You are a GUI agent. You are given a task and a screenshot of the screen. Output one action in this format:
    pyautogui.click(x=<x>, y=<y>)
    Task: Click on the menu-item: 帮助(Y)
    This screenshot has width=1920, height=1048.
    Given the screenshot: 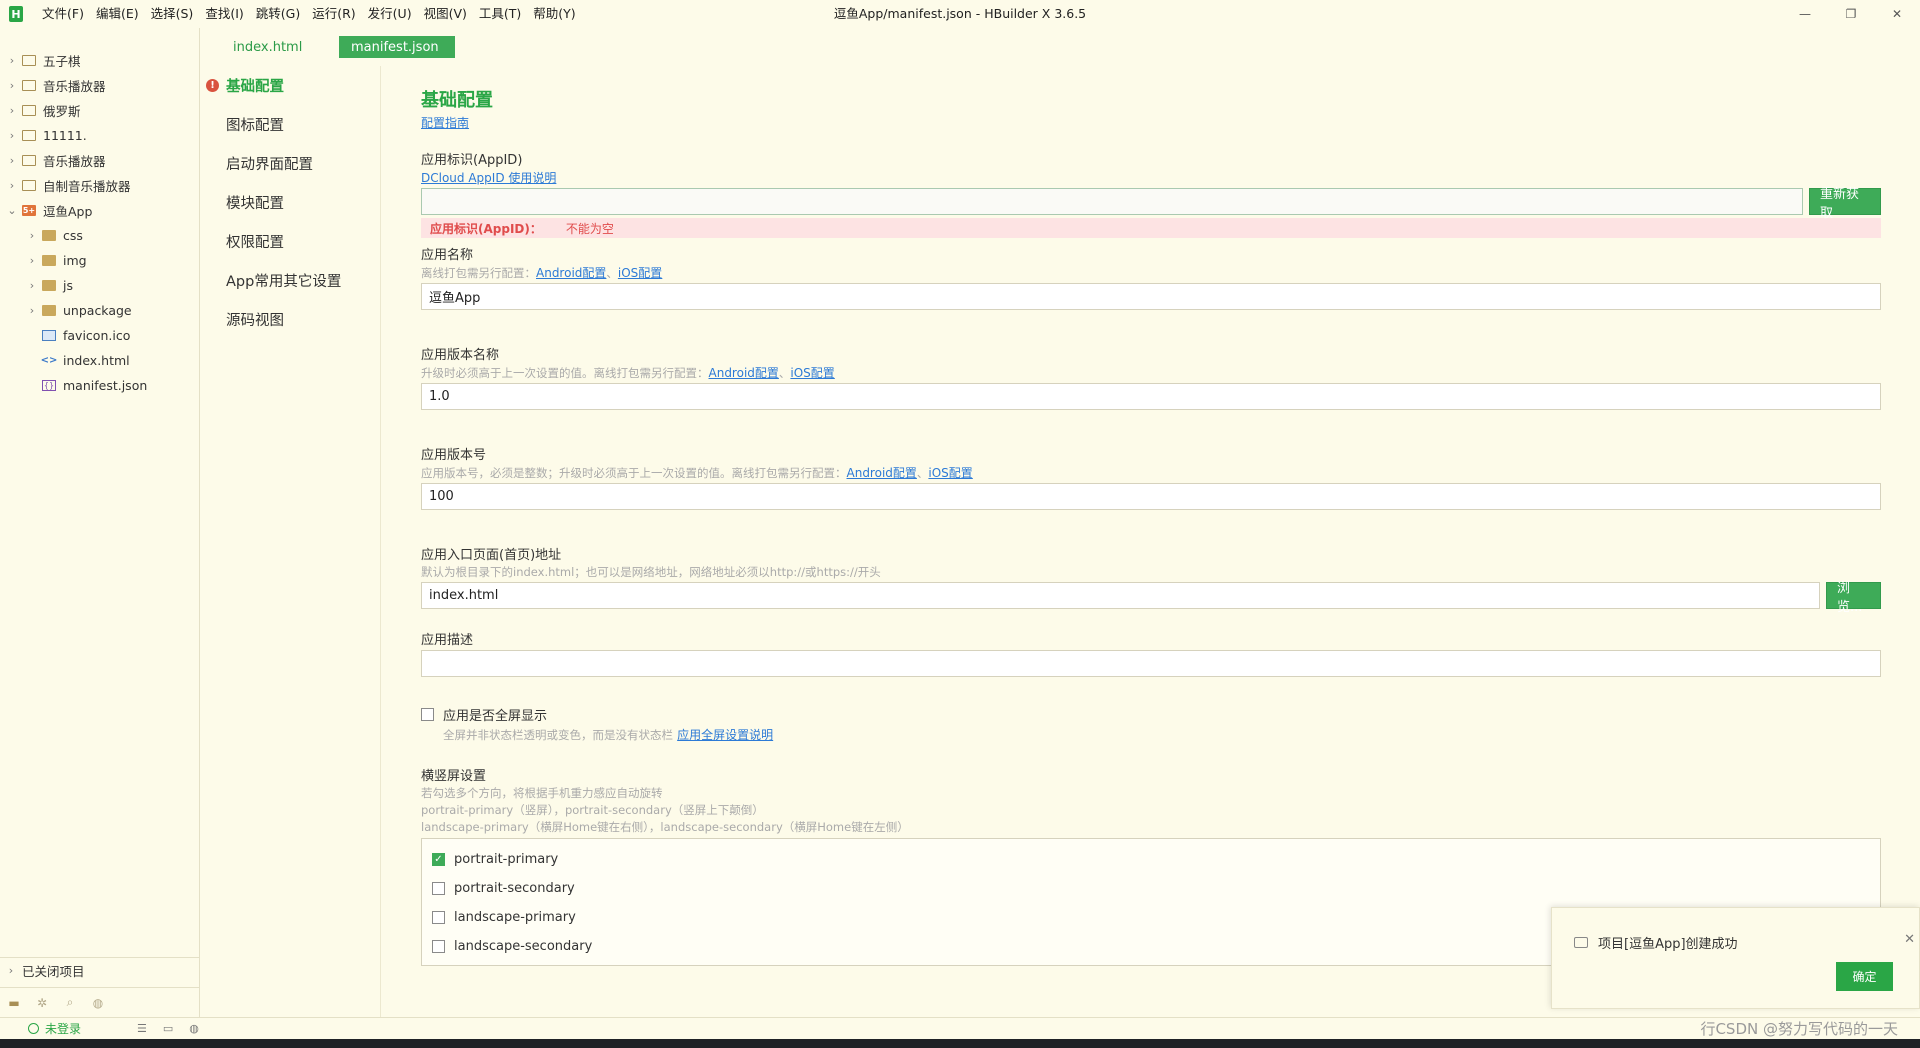 What is the action you would take?
    pyautogui.click(x=554, y=14)
    